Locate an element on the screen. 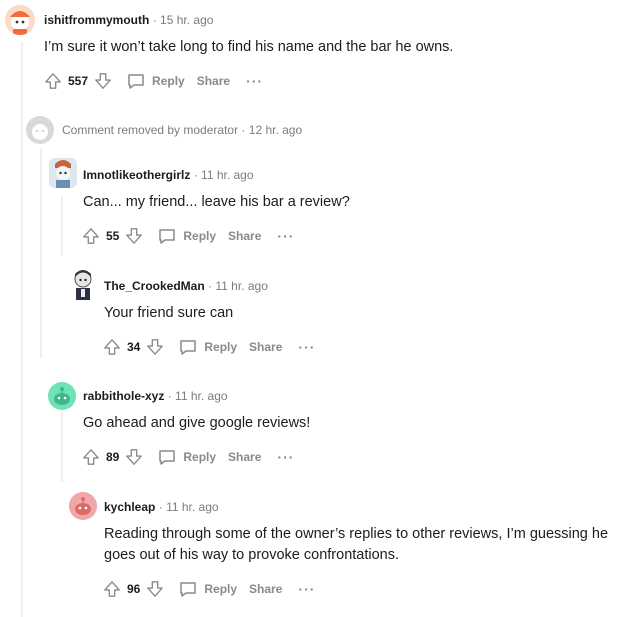  comment-header: ishitfrommymouth · 15 hr. ago is located at coordinates (128, 20).